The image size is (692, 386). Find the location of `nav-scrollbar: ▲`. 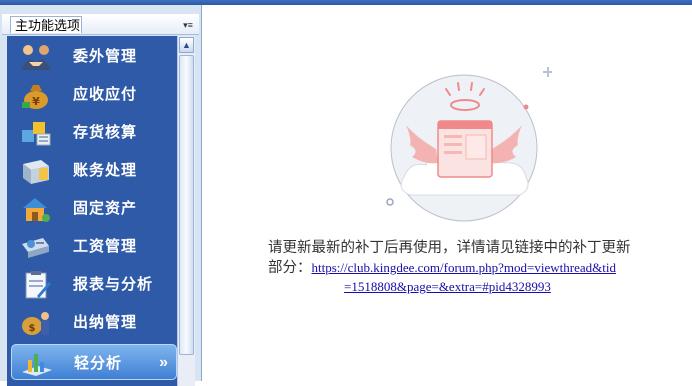

nav-scrollbar: ▲ is located at coordinates (186, 211).